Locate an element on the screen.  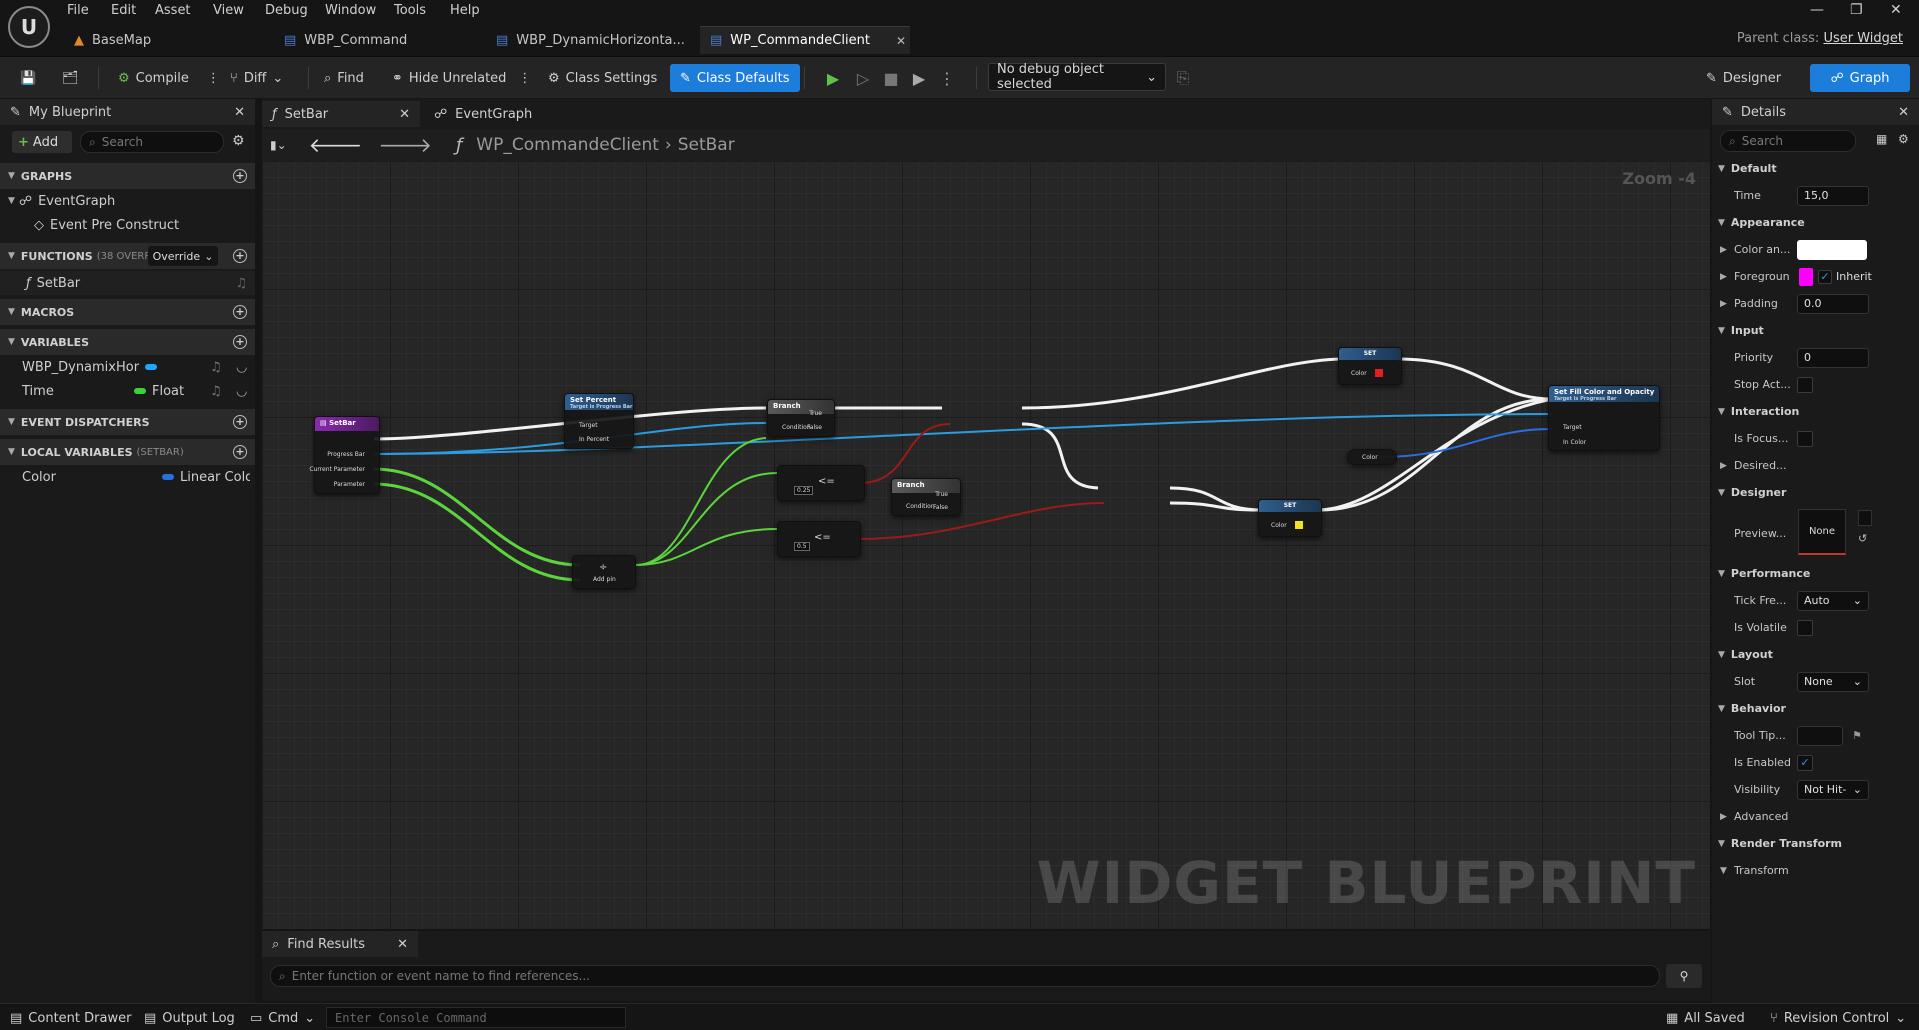
diff-button: ⑂ Diff ⌄ is located at coordinates (256, 78).